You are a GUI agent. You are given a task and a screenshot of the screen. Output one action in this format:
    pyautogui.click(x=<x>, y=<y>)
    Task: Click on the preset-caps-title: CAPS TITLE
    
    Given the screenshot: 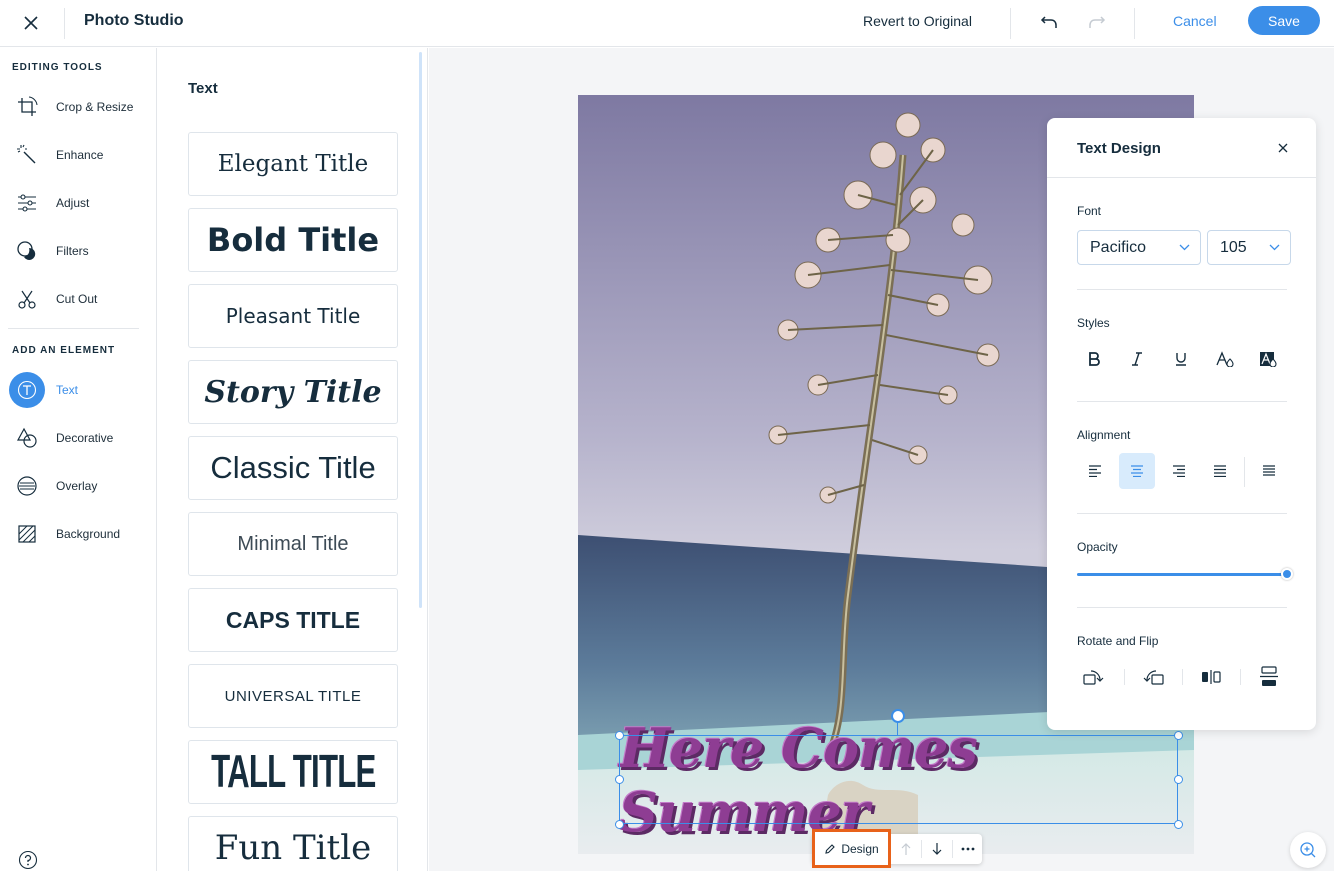 What is the action you would take?
    pyautogui.click(x=293, y=620)
    